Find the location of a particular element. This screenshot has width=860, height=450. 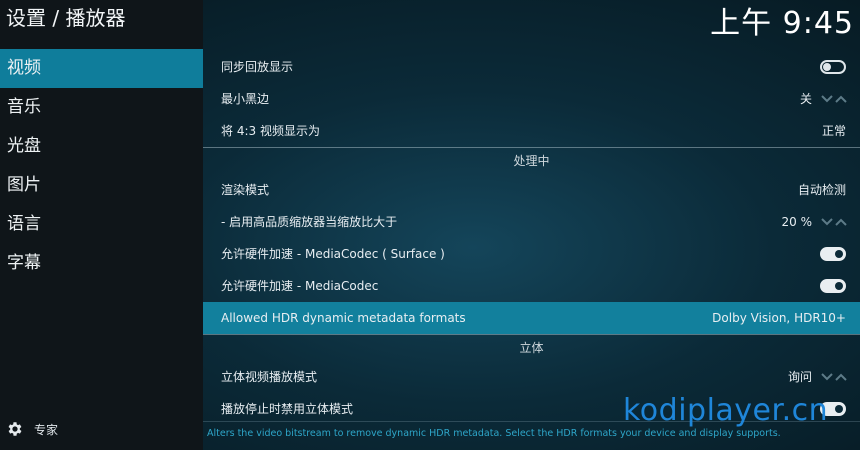

sidebar-item-language: 语言 is located at coordinates (101, 224).